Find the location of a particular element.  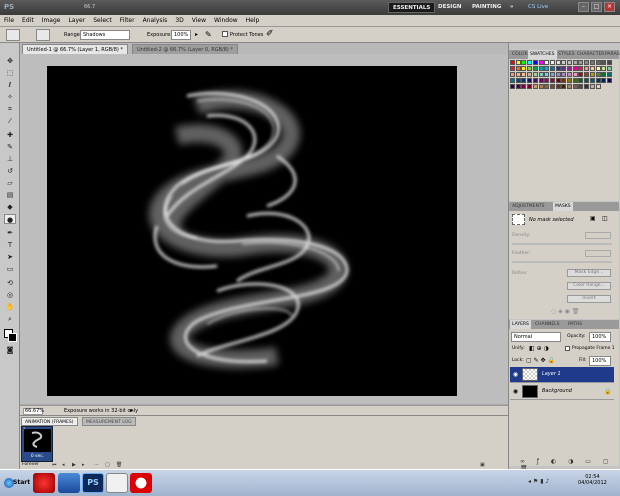

tab-masks: MASKS is located at coordinates (563, 206).